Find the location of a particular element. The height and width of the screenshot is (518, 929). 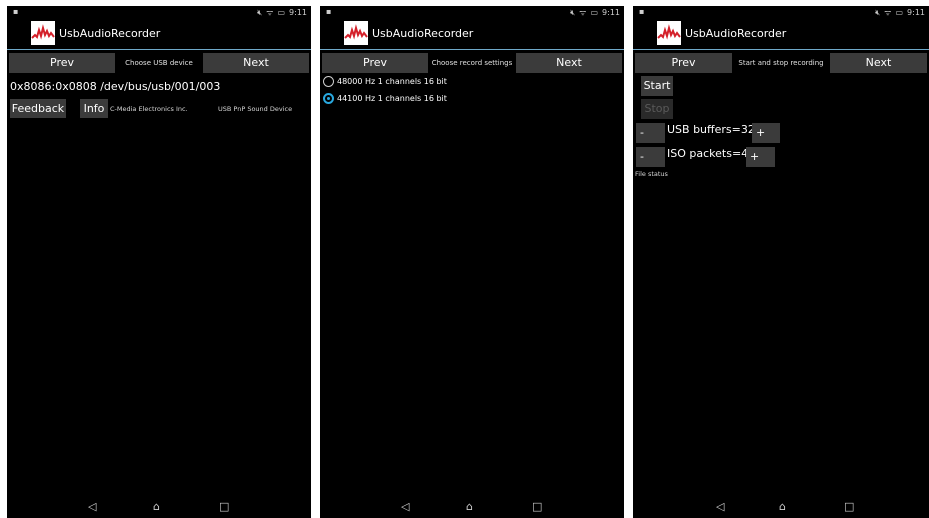

iso-packets-increase-button: + is located at coordinates (760, 157).